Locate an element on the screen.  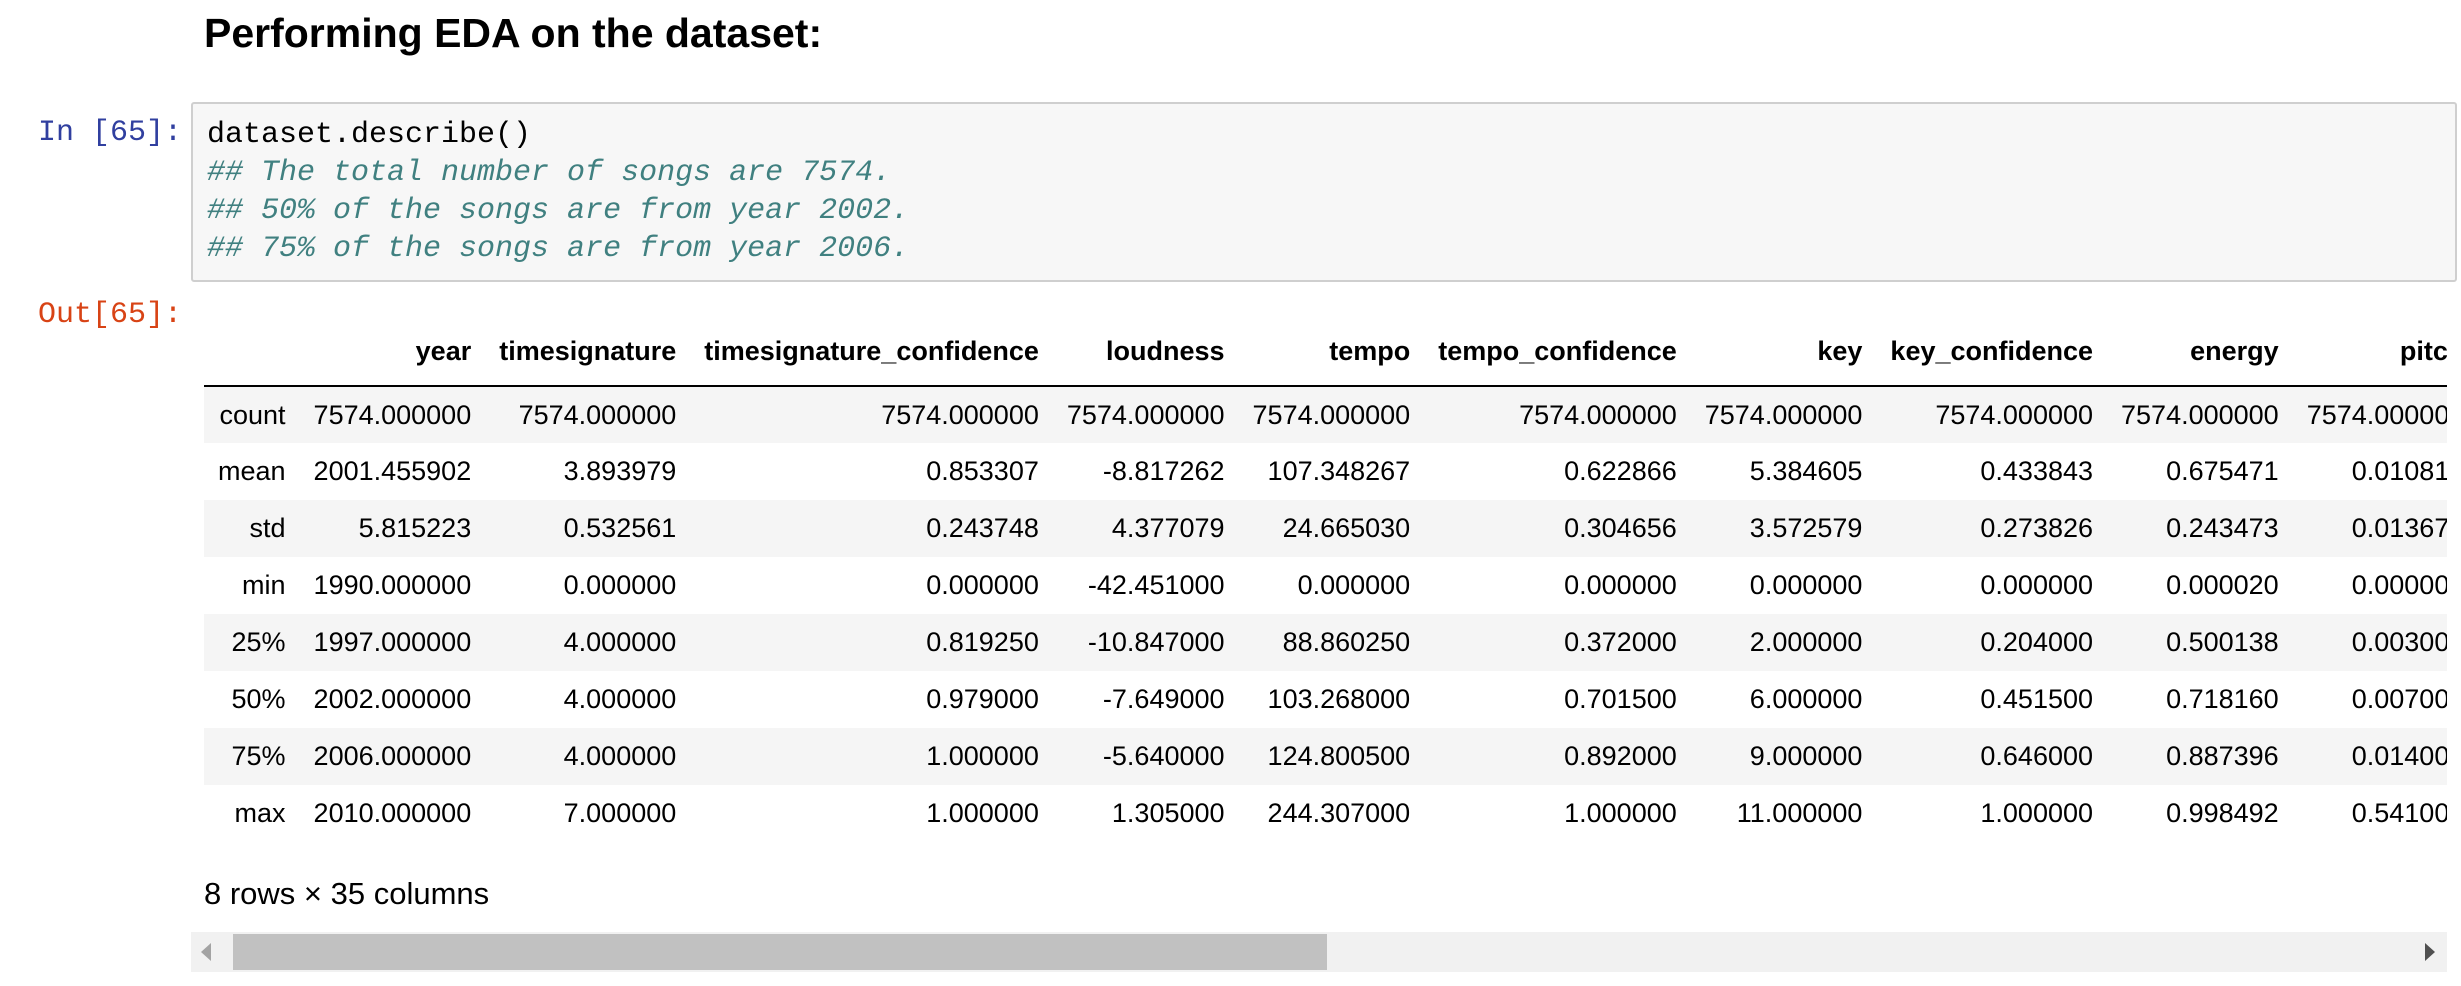
index-header is located at coordinates (252, 352).